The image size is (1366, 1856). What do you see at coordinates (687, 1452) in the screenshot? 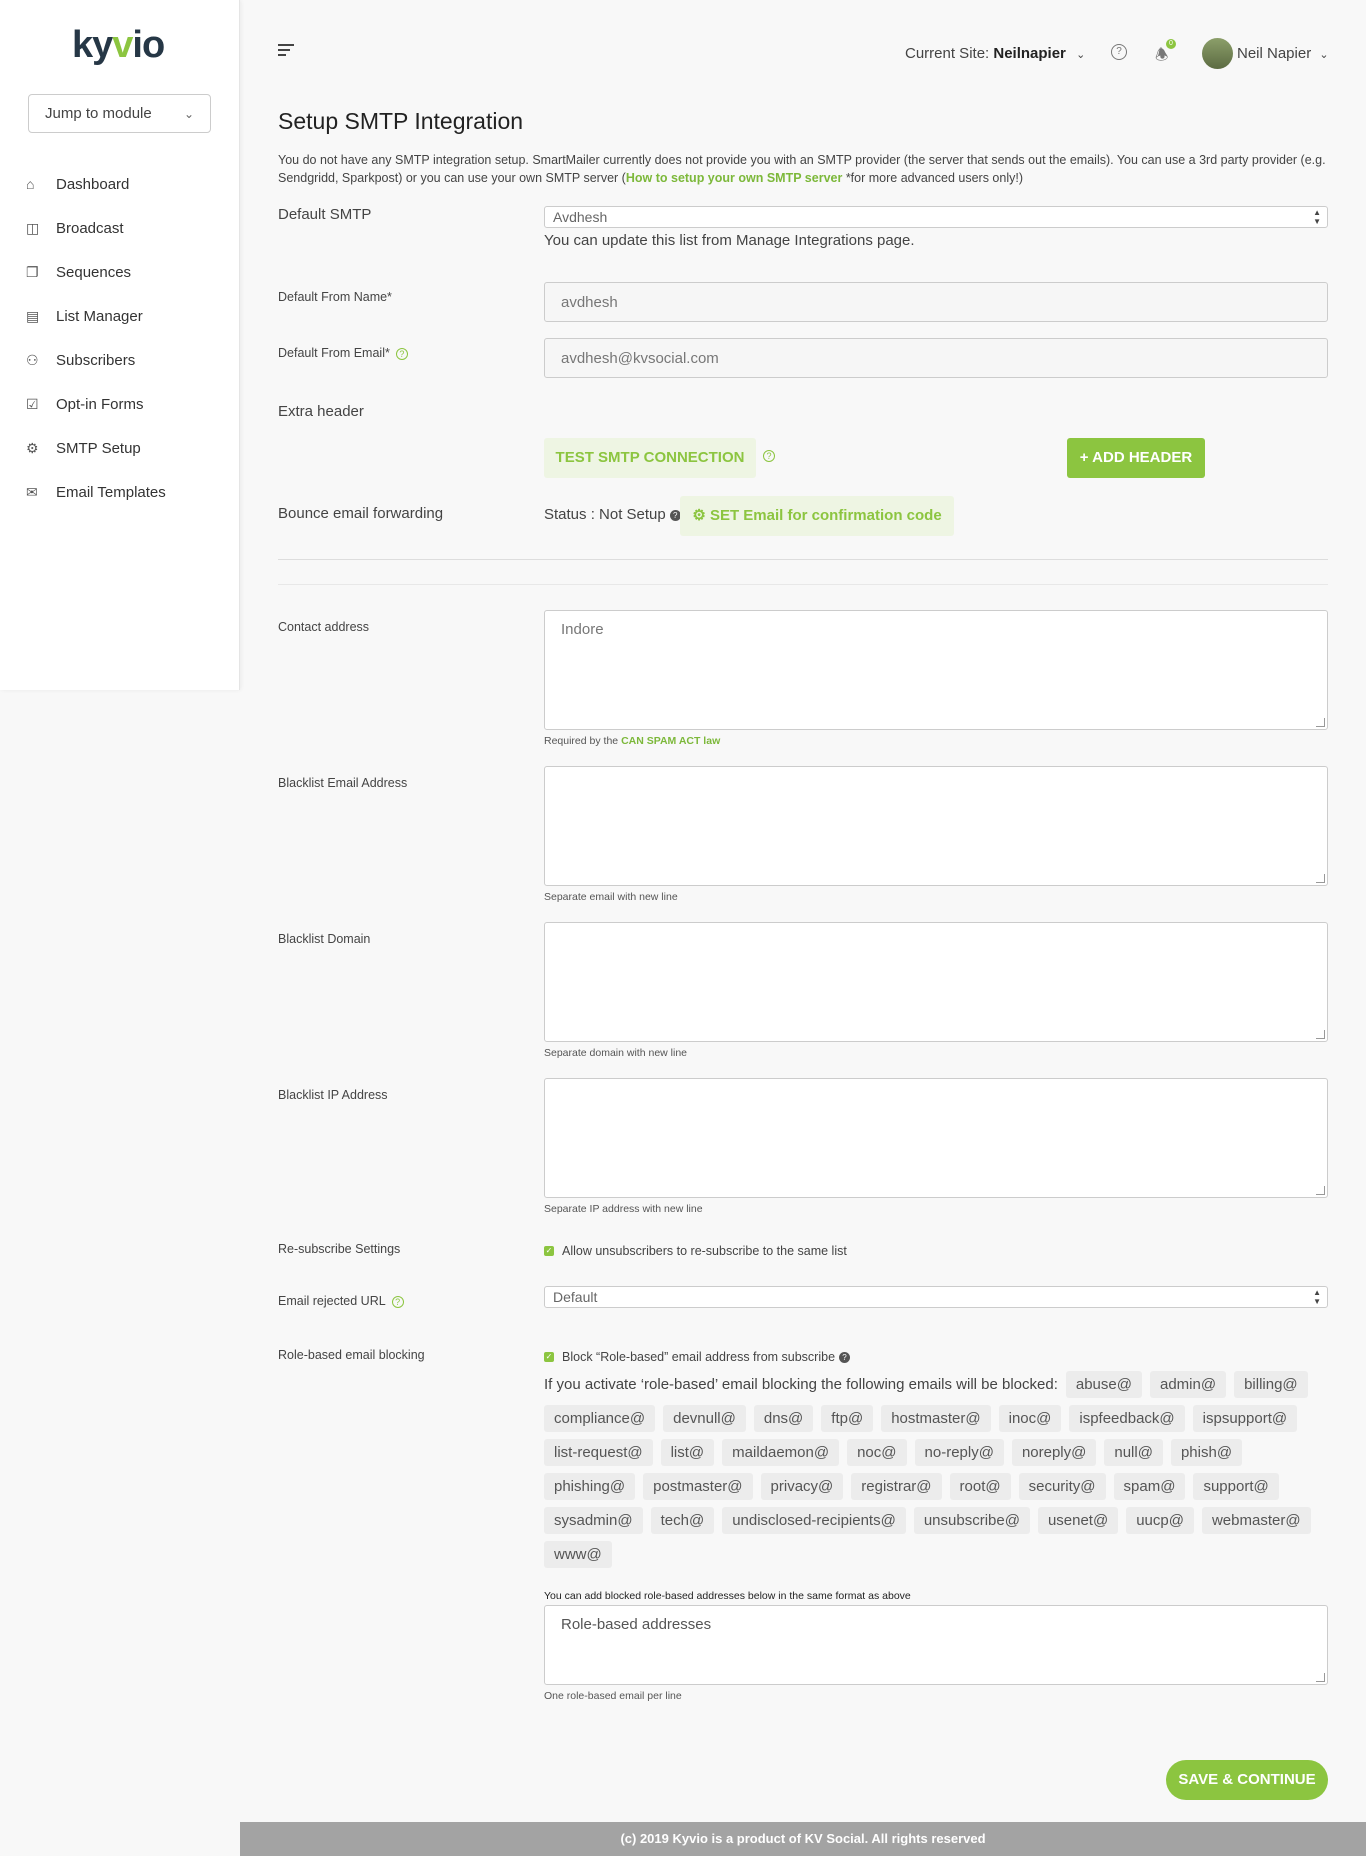
I see `role-tag: list@` at bounding box center [687, 1452].